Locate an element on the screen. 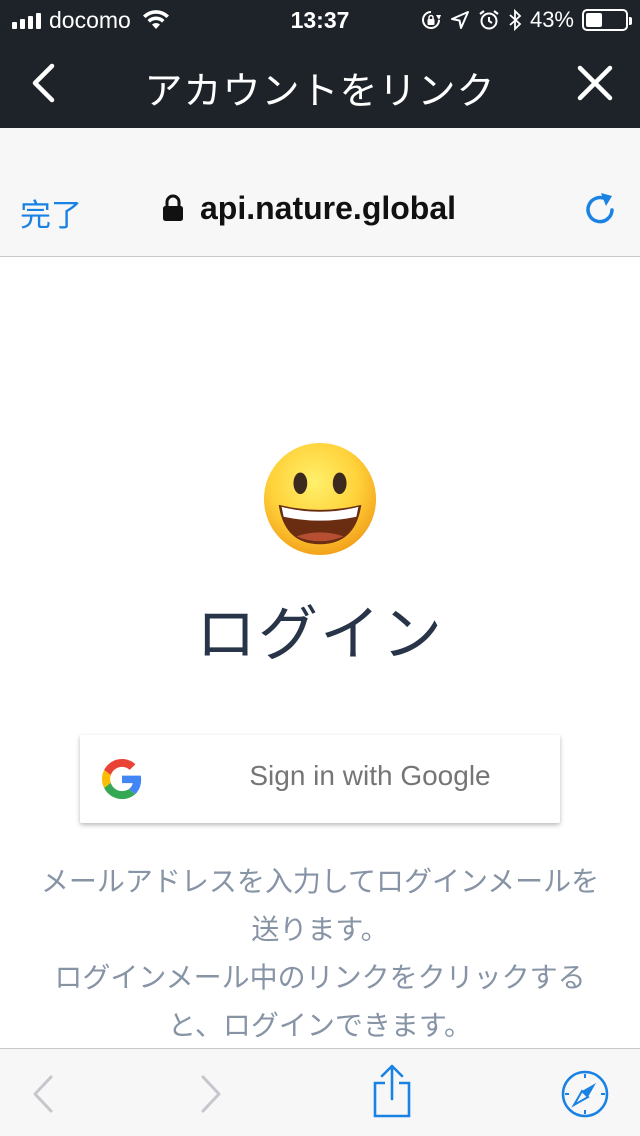 This screenshot has height=1136, width=640. browser-header: 完了 api.nature.global is located at coordinates (320, 192).